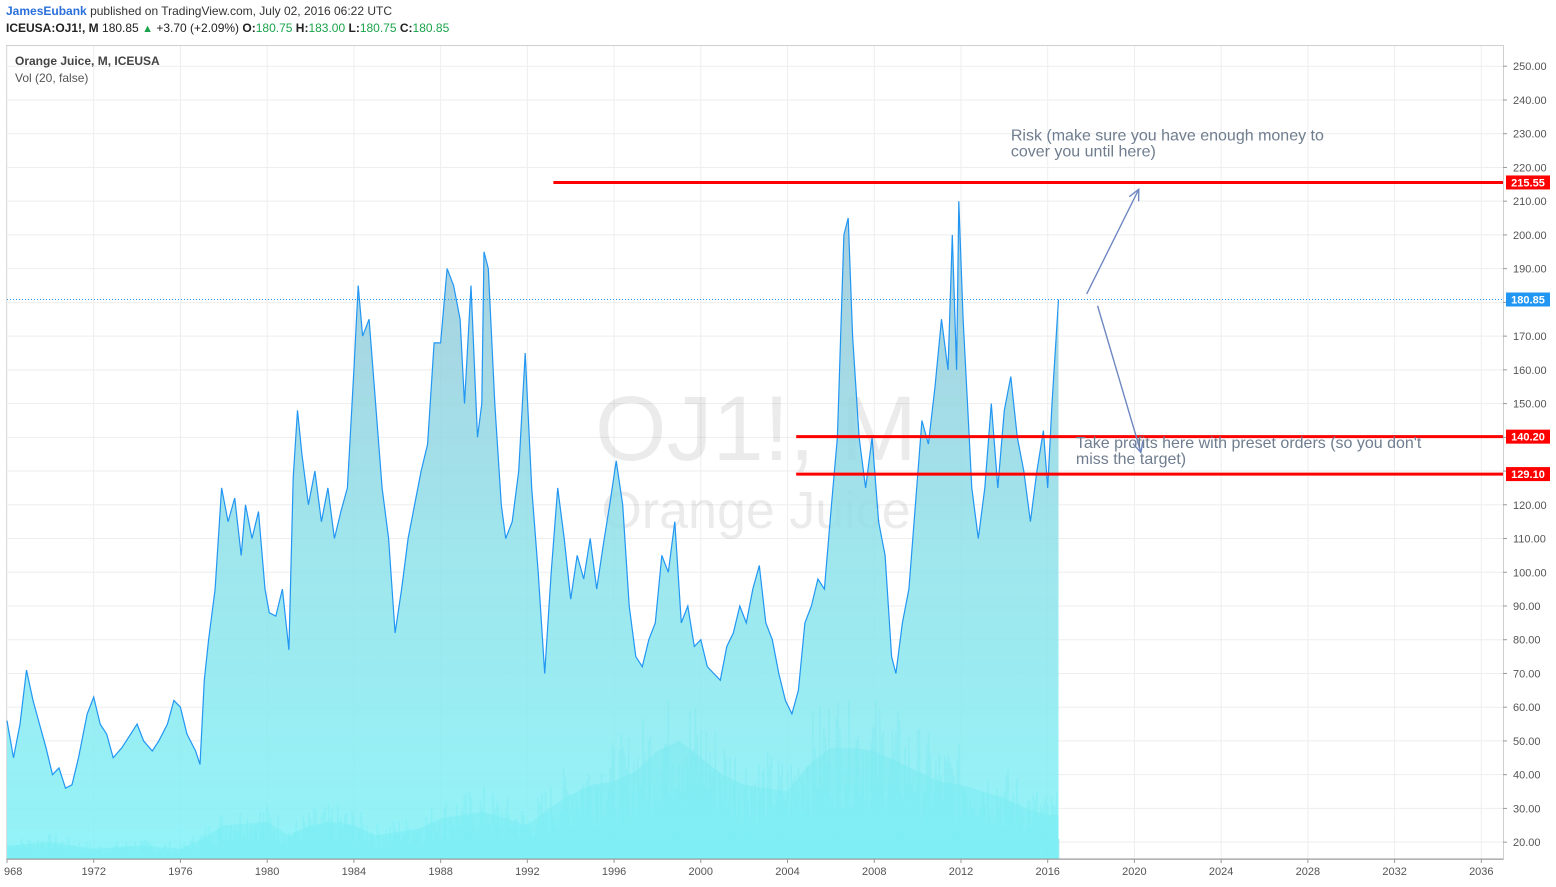 The width and height of the screenshot is (1556, 887). Describe the element at coordinates (1083, 151) in the screenshot. I see `risk-note-line: cover you until here)` at that location.